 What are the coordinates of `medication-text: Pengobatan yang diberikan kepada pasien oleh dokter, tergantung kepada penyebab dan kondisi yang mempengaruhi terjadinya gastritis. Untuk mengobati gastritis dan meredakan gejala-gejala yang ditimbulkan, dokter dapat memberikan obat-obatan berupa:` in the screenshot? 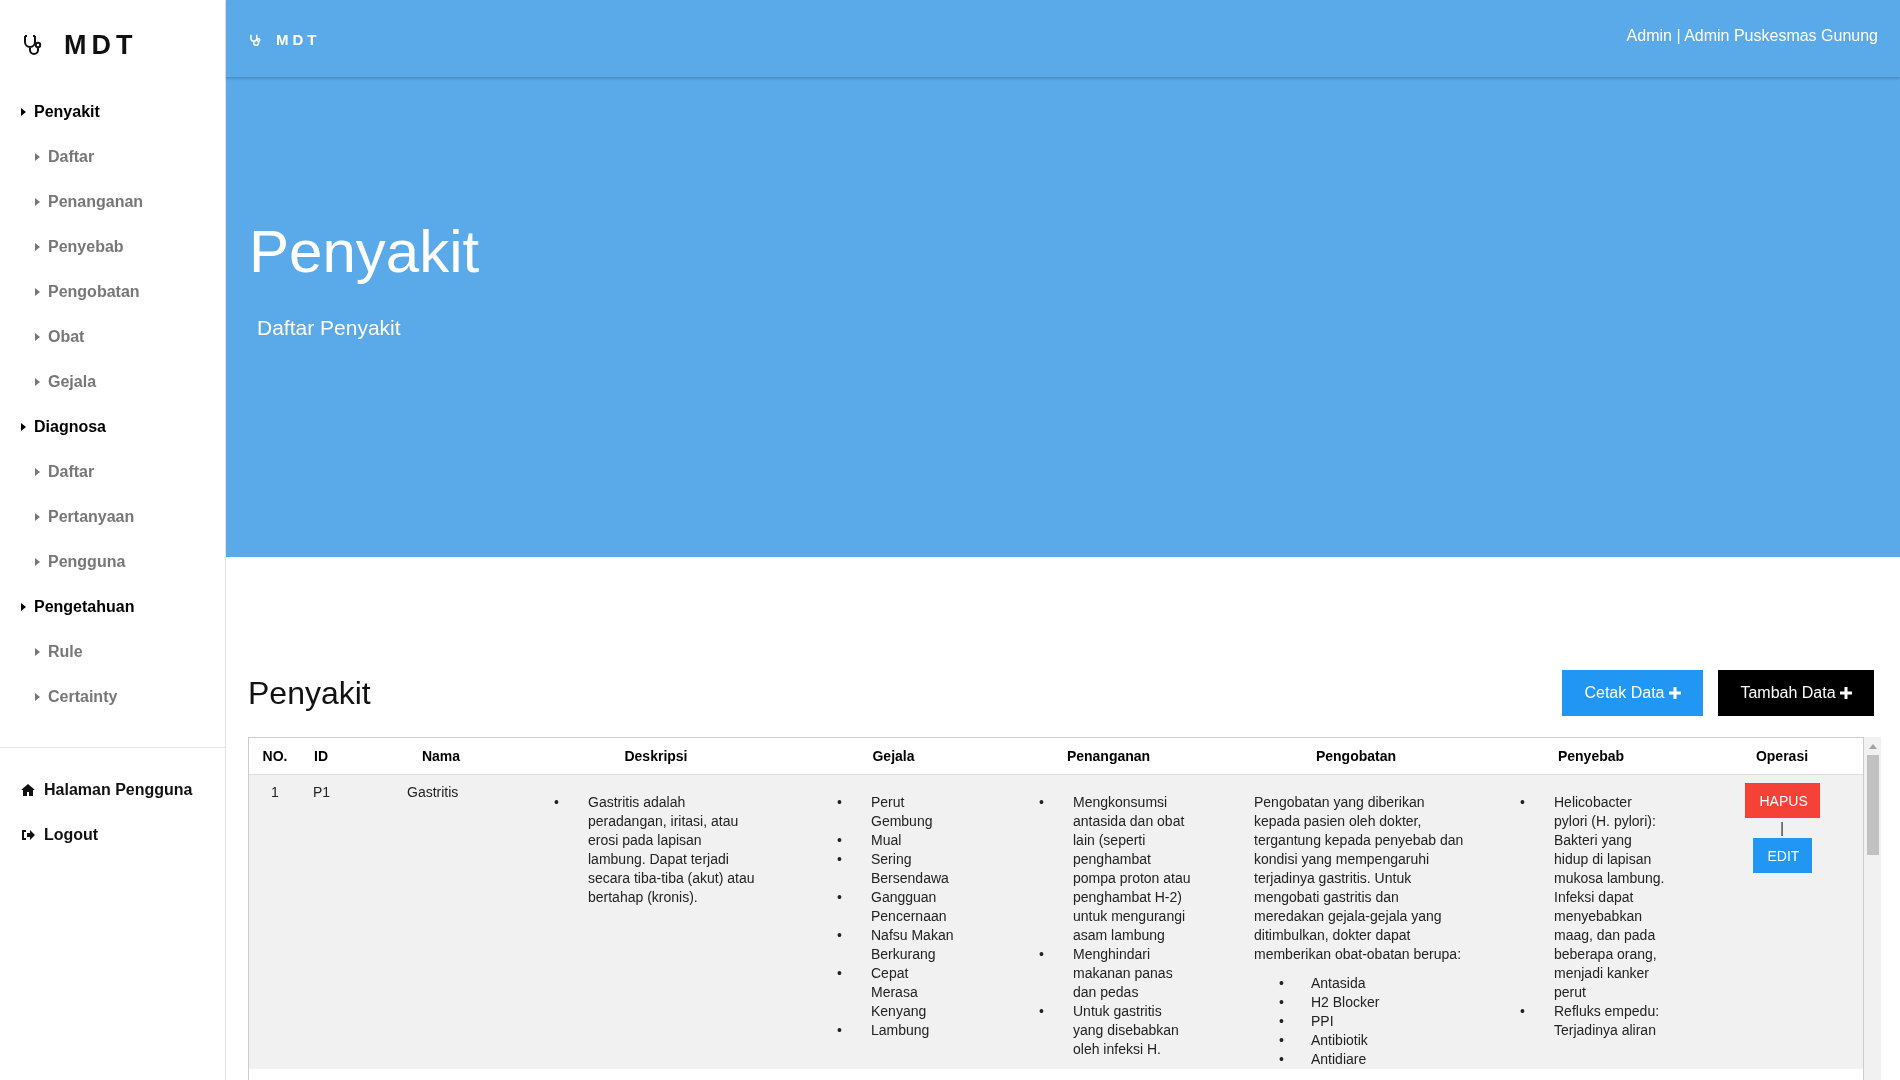 It's located at (1359, 878).